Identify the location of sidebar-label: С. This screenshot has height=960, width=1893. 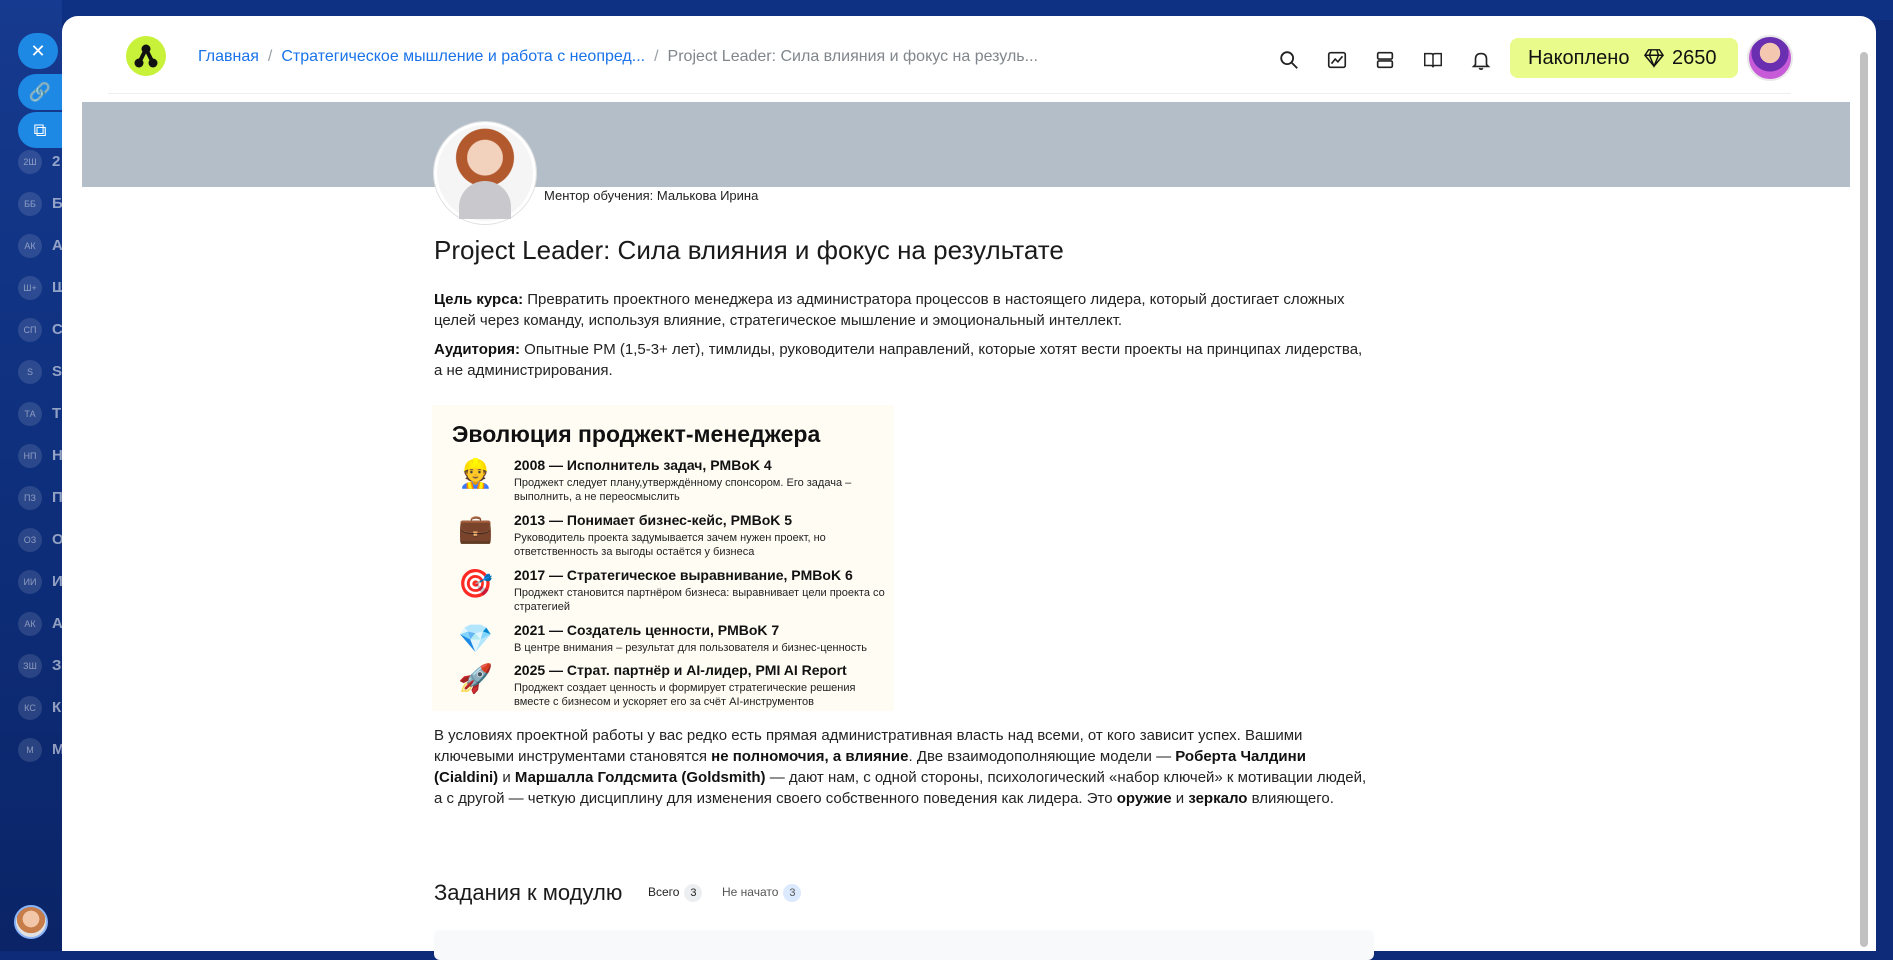
(57, 329).